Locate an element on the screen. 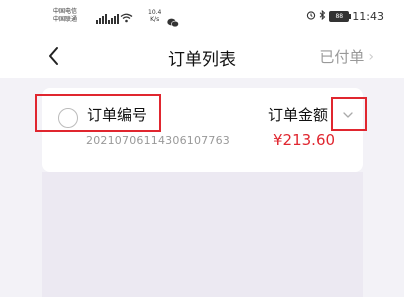  status-time: 11:43 is located at coordinates (368, 16).